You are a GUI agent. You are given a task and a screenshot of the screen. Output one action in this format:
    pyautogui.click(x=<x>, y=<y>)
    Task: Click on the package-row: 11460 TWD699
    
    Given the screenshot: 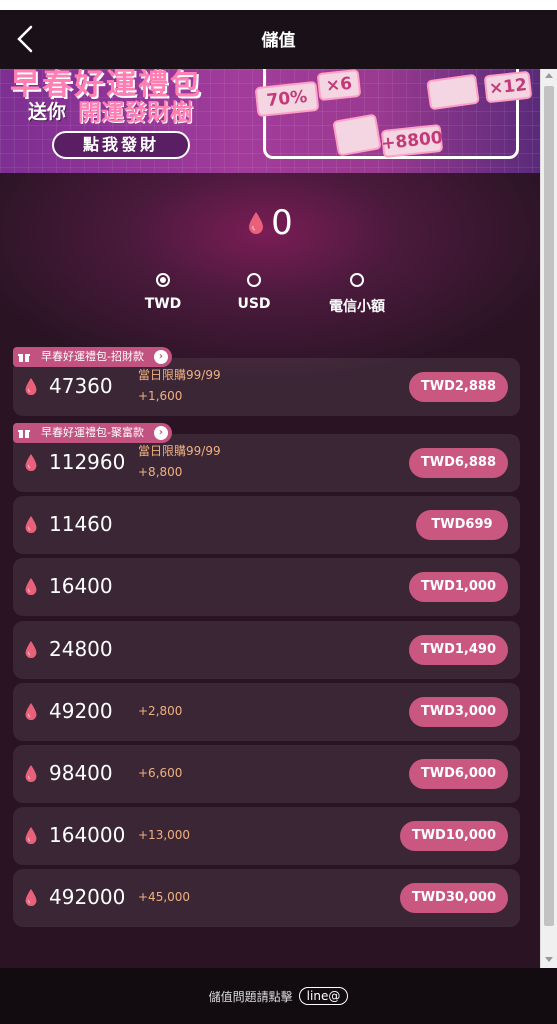 What is the action you would take?
    pyautogui.click(x=266, y=525)
    